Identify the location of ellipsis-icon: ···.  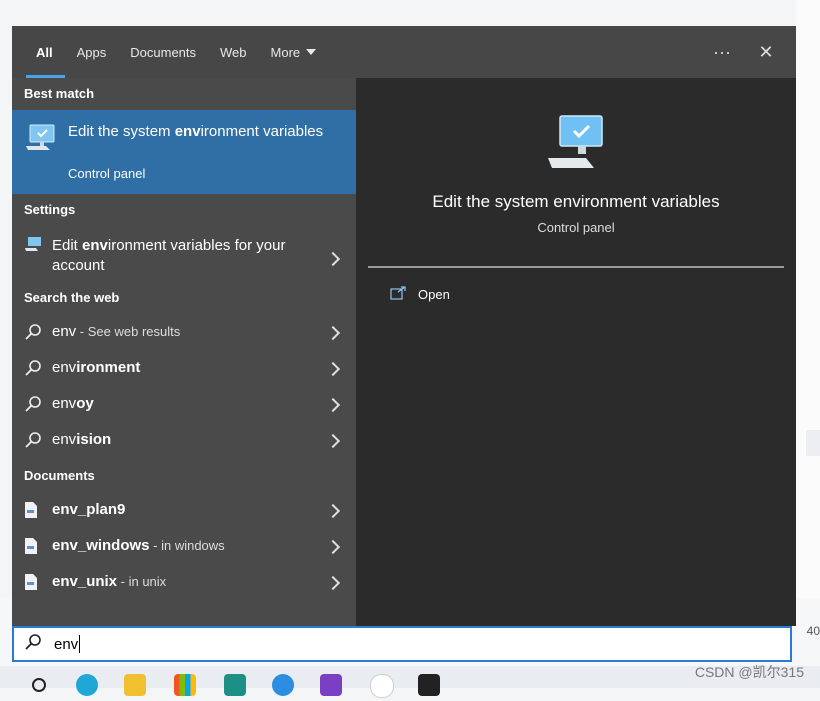
(722, 51).